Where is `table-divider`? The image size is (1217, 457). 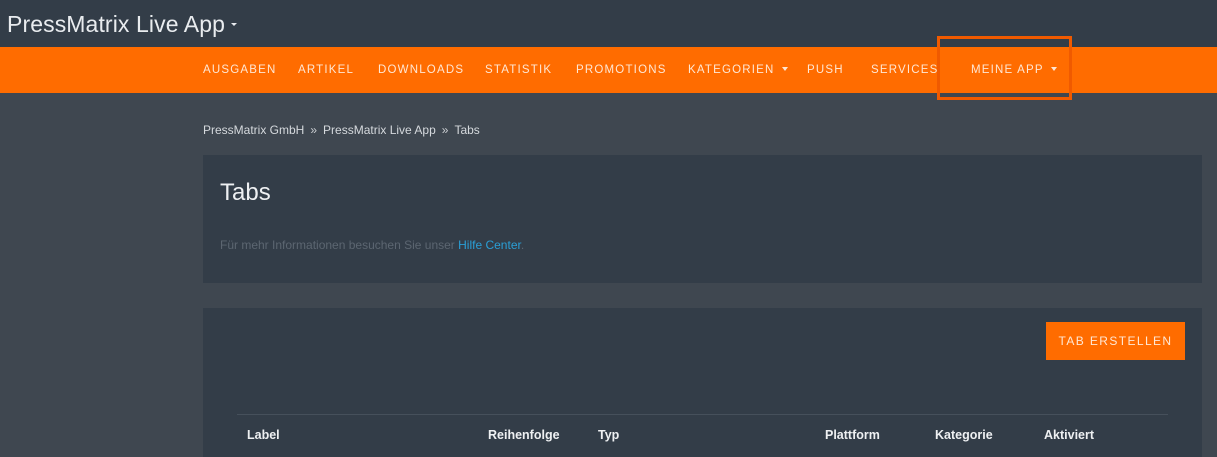 table-divider is located at coordinates (702, 414).